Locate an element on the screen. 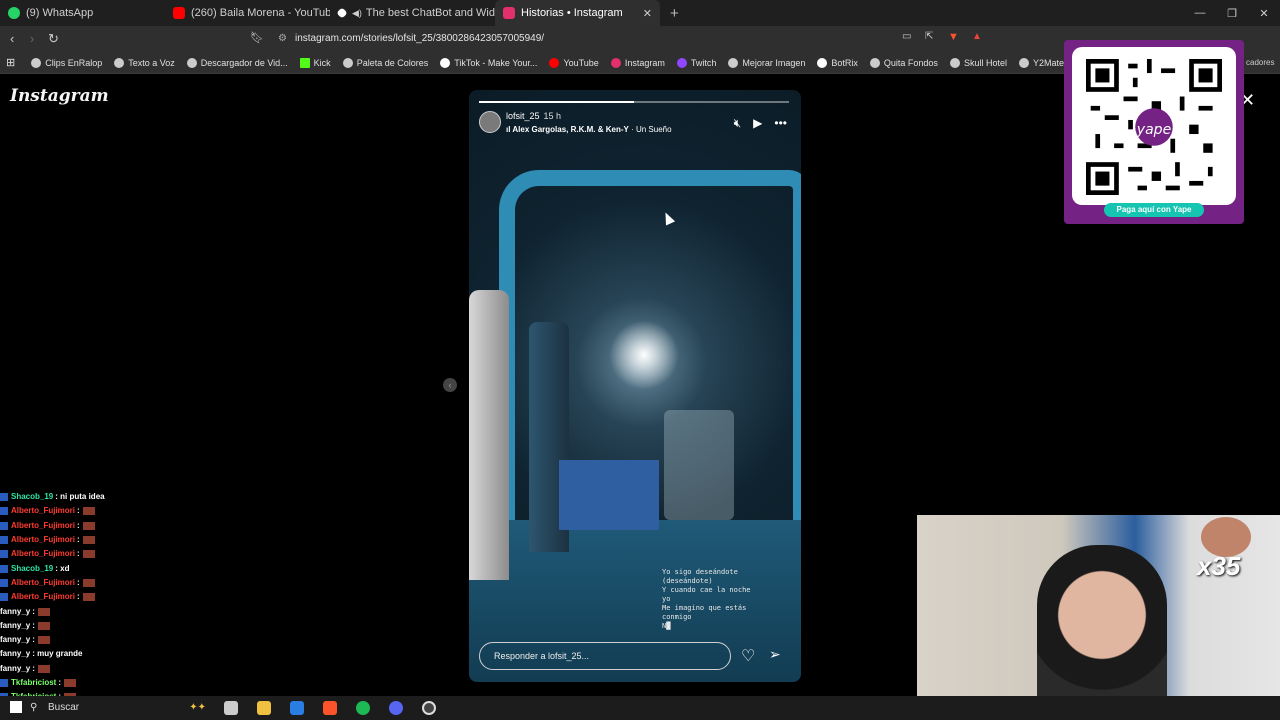  tab-whatsapp: (9) WhatsApp is located at coordinates (82, 13).